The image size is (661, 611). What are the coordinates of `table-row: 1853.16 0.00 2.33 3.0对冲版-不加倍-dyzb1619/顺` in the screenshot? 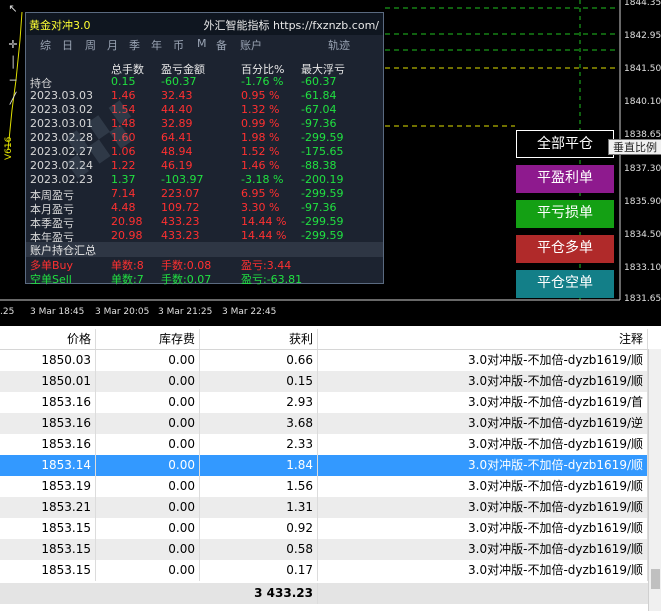 It's located at (330, 444).